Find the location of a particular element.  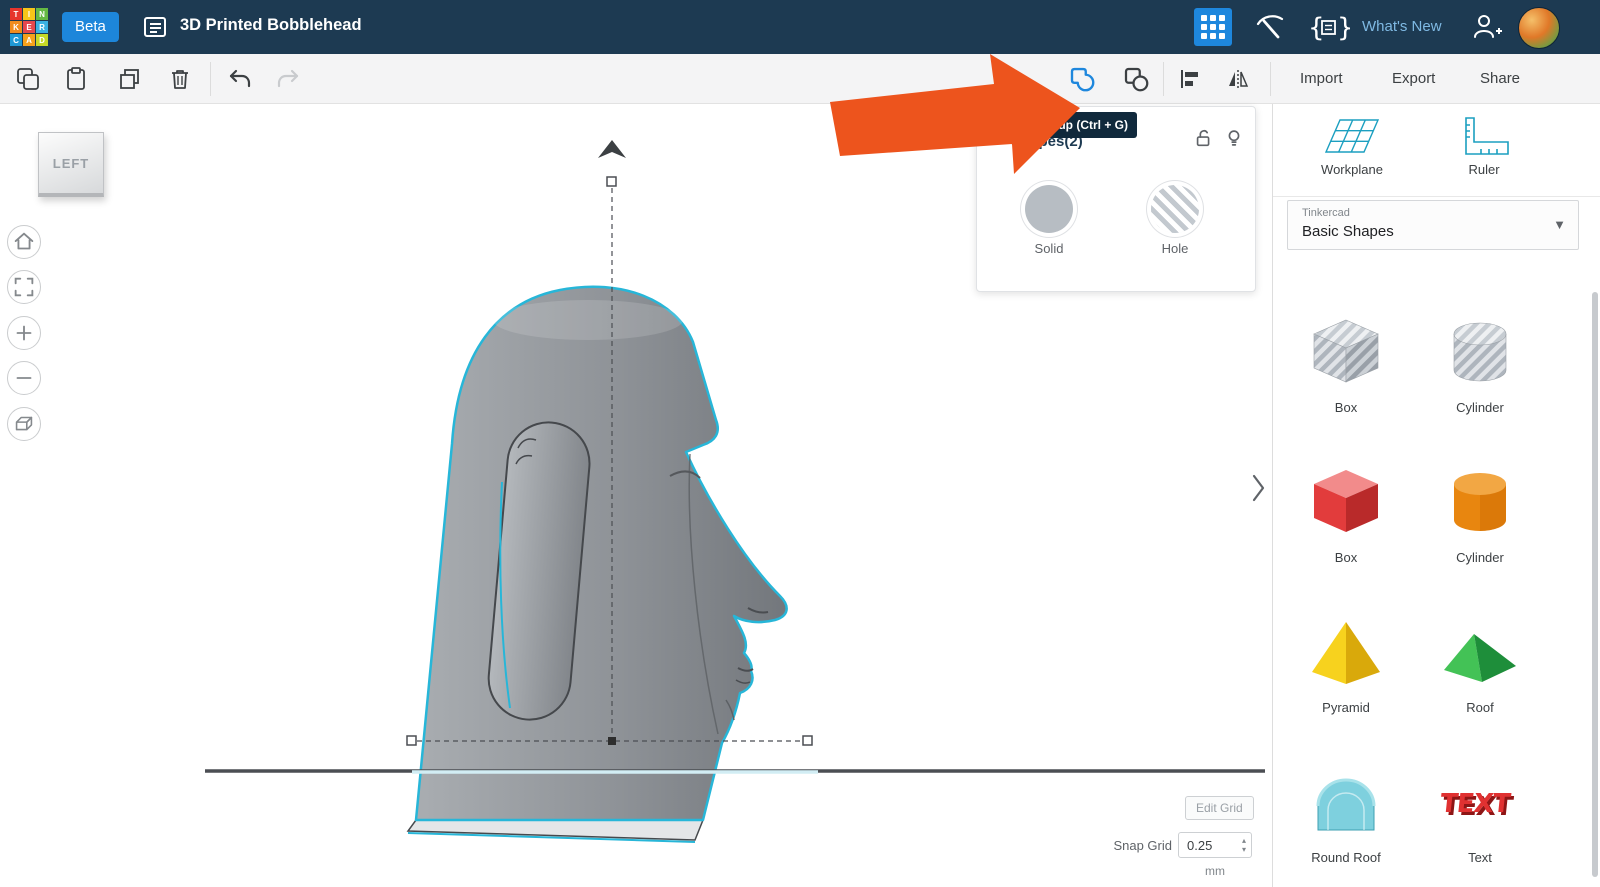

shape-label: Round Roof is located at coordinates (1346, 857).